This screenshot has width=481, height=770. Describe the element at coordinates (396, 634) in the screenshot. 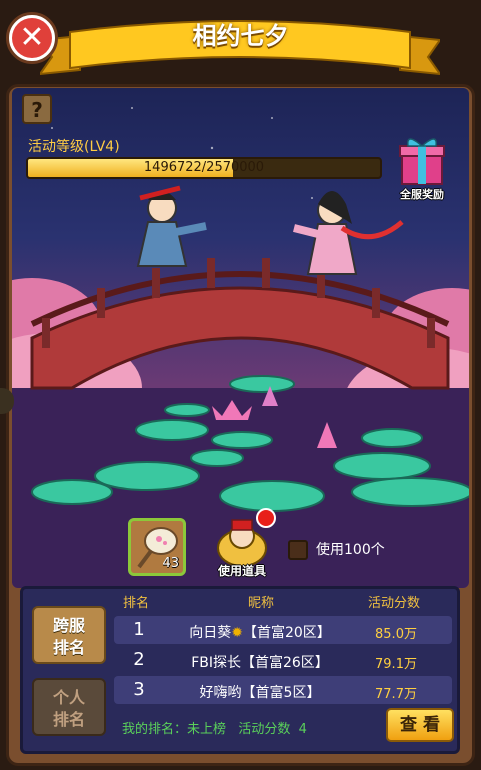

I see `row-score: 85.0万` at that location.